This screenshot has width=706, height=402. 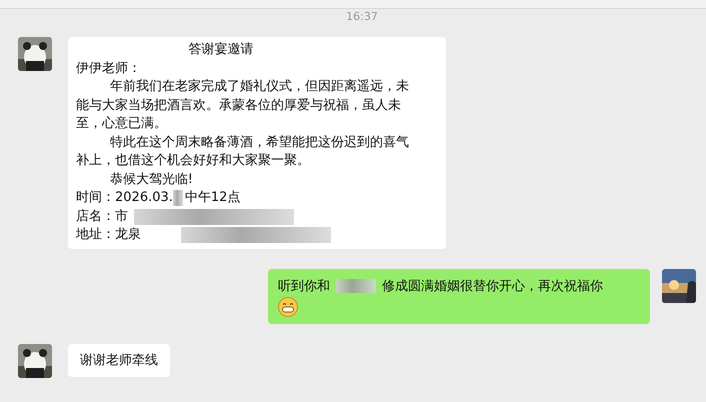 I want to click on letter-paragraph: 特此在这个周末略备薄酒，希望能把这份迟到的喜气补上，也借这个机会好好和大家聚一聚。, so click(x=243, y=152).